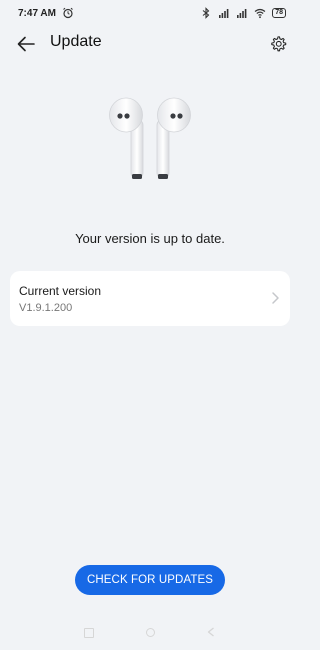  I want to click on check-for-updates-button: CHECK FOR UPDATES, so click(150, 580).